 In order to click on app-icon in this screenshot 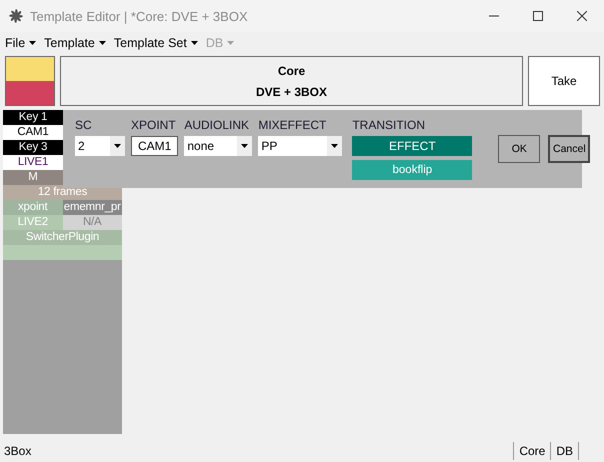, I will do `click(16, 16)`.